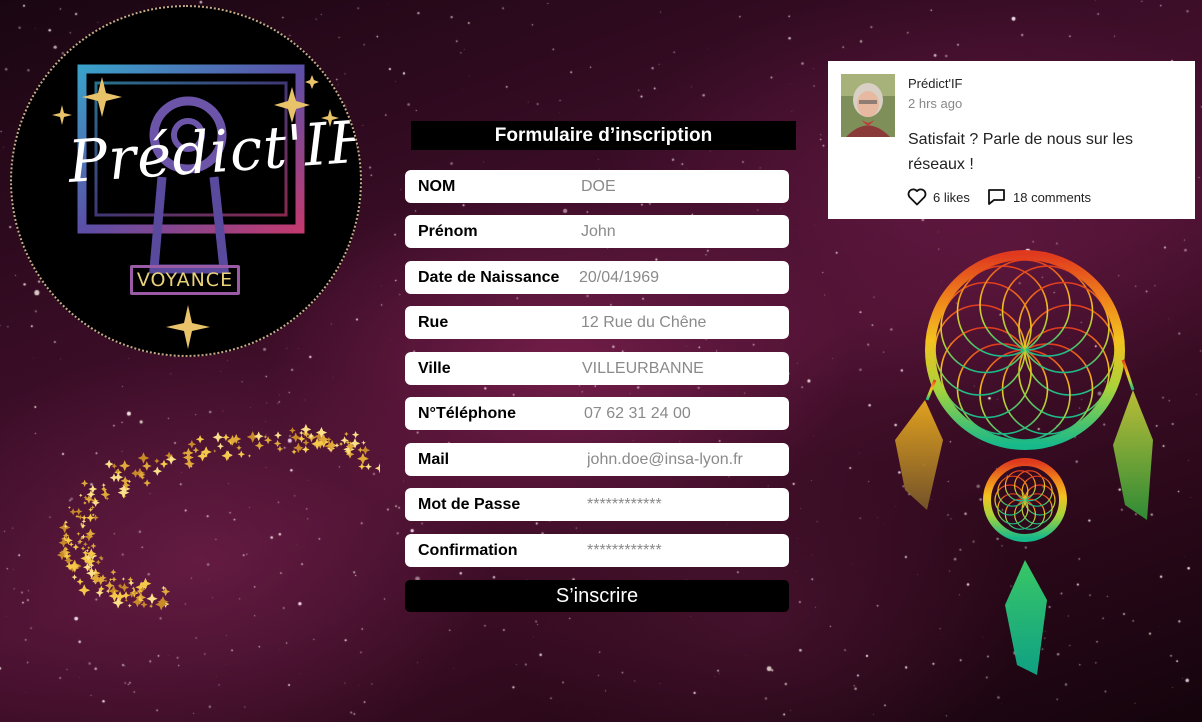 The image size is (1202, 722). I want to click on heart-icon, so click(917, 197).